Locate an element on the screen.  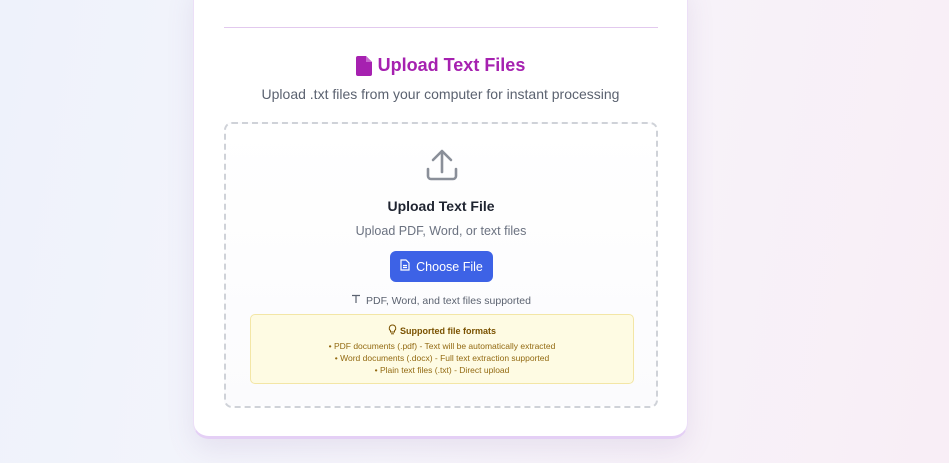
formats-heading: Supported file formats is located at coordinates (442, 330).